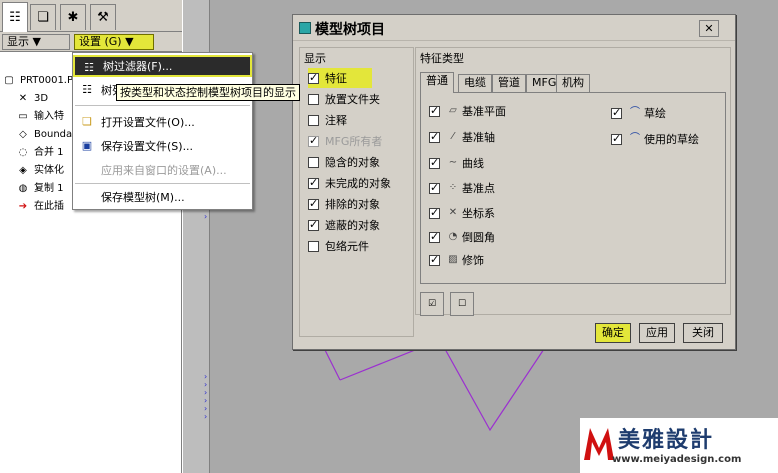  Describe the element at coordinates (666, 440) in the screenshot. I see `watermark-text: 美雅設計` at that location.